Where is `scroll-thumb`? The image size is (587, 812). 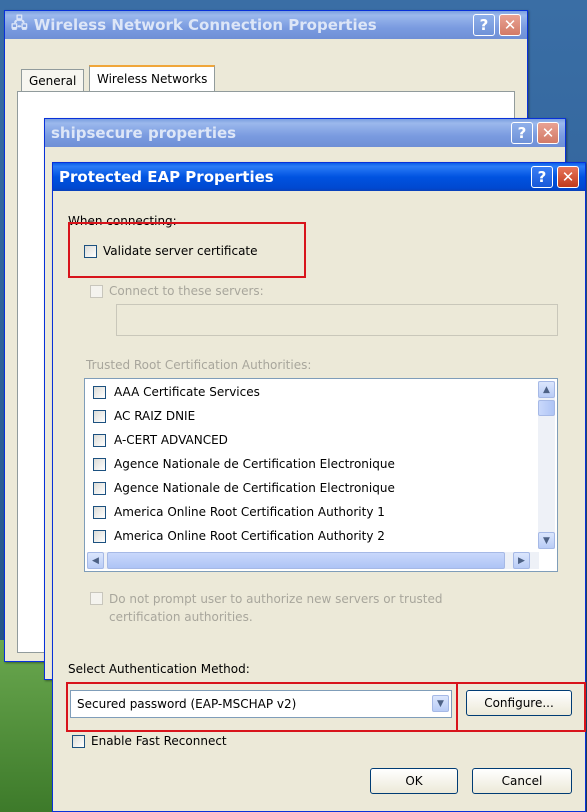 scroll-thumb is located at coordinates (546, 408).